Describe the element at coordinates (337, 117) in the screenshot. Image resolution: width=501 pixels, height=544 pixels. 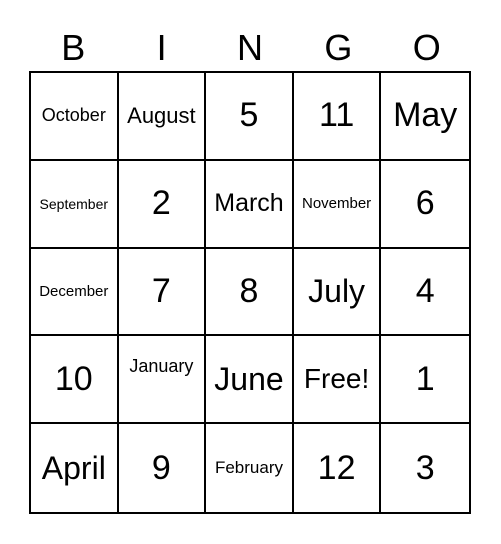
I see `bingo-cell: 11` at that location.